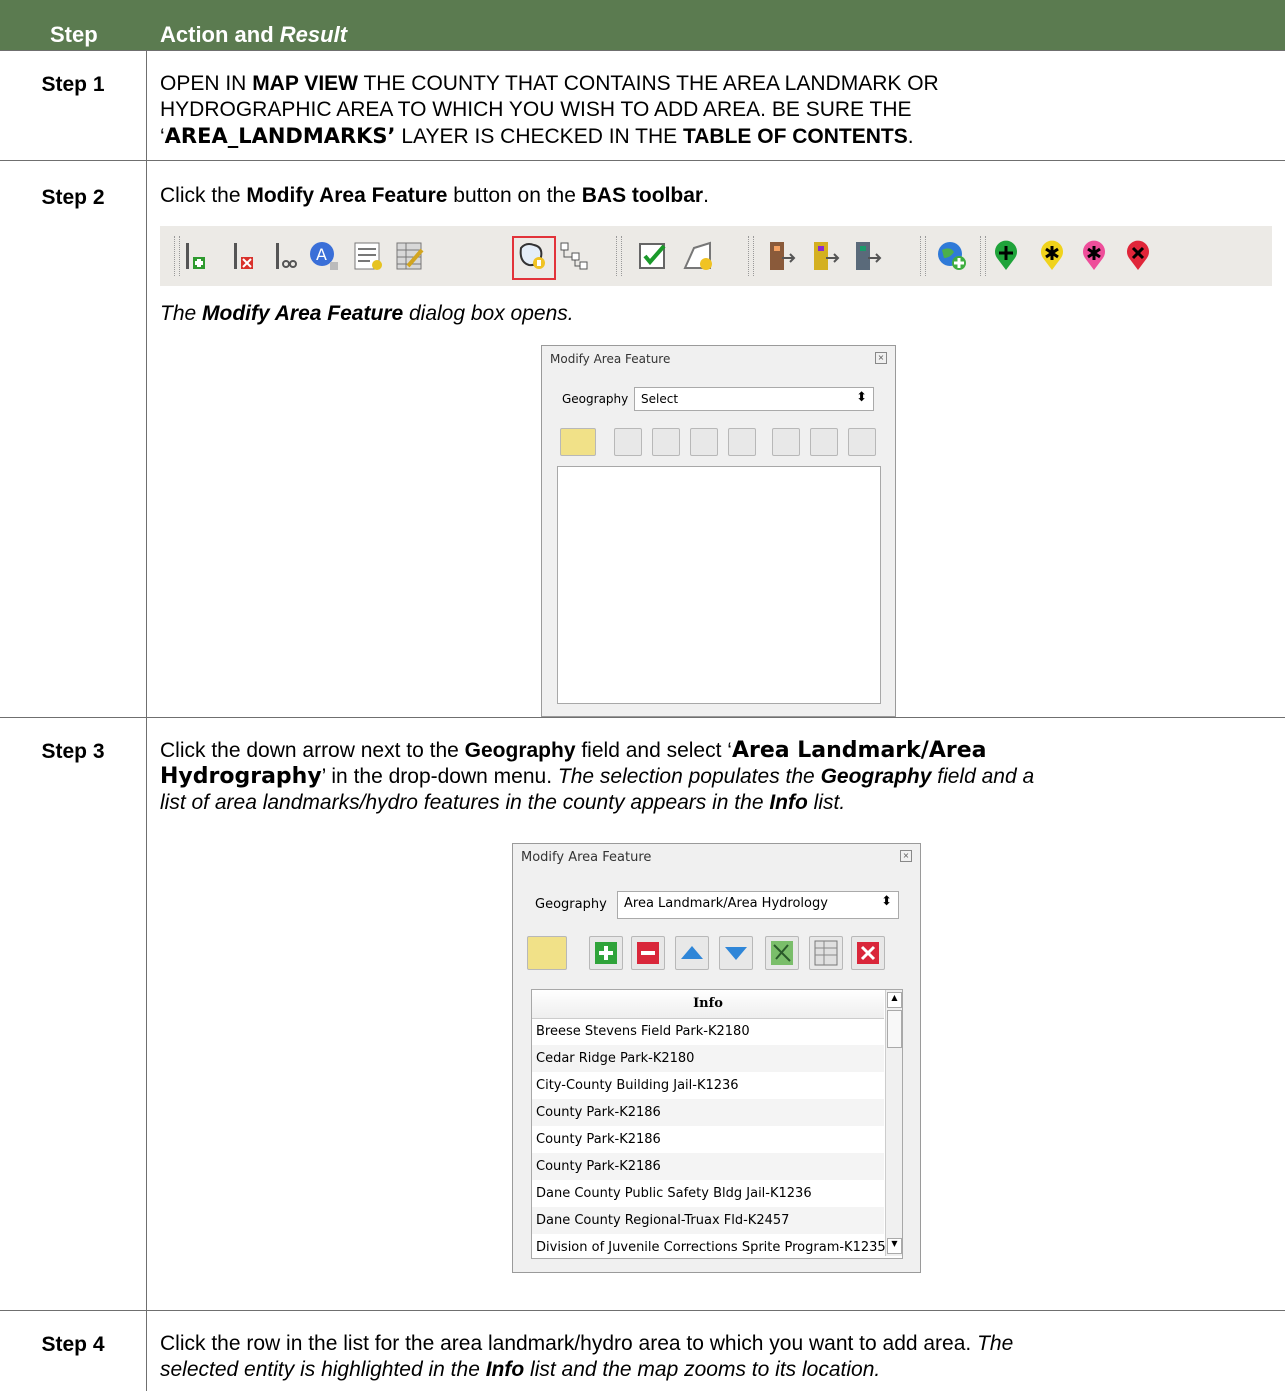 The height and width of the screenshot is (1391, 1285). I want to click on globe-add-icon, so click(952, 256).